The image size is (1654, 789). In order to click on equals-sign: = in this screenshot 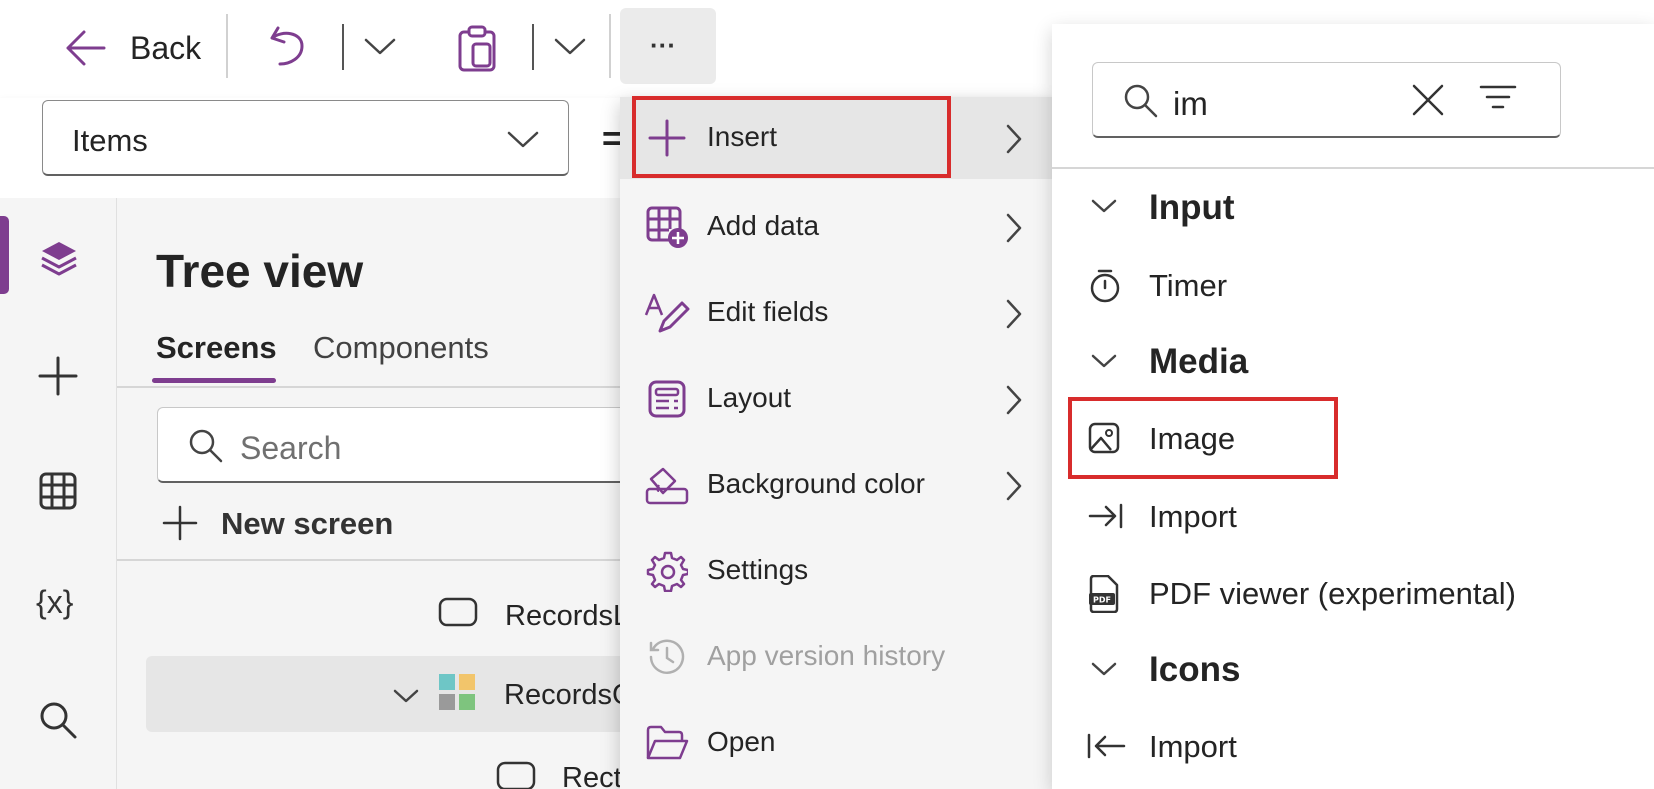, I will do `click(612, 139)`.